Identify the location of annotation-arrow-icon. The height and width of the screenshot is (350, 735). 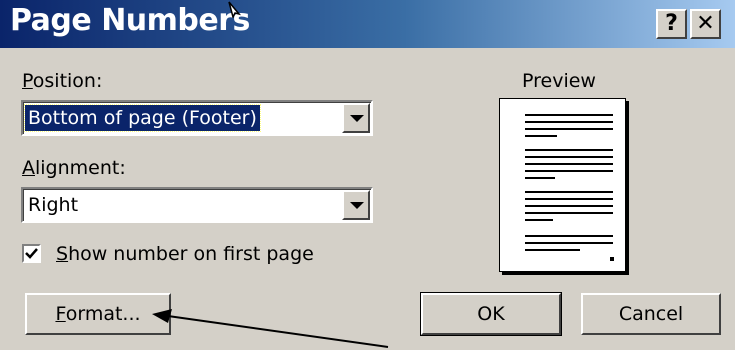
(270, 328).